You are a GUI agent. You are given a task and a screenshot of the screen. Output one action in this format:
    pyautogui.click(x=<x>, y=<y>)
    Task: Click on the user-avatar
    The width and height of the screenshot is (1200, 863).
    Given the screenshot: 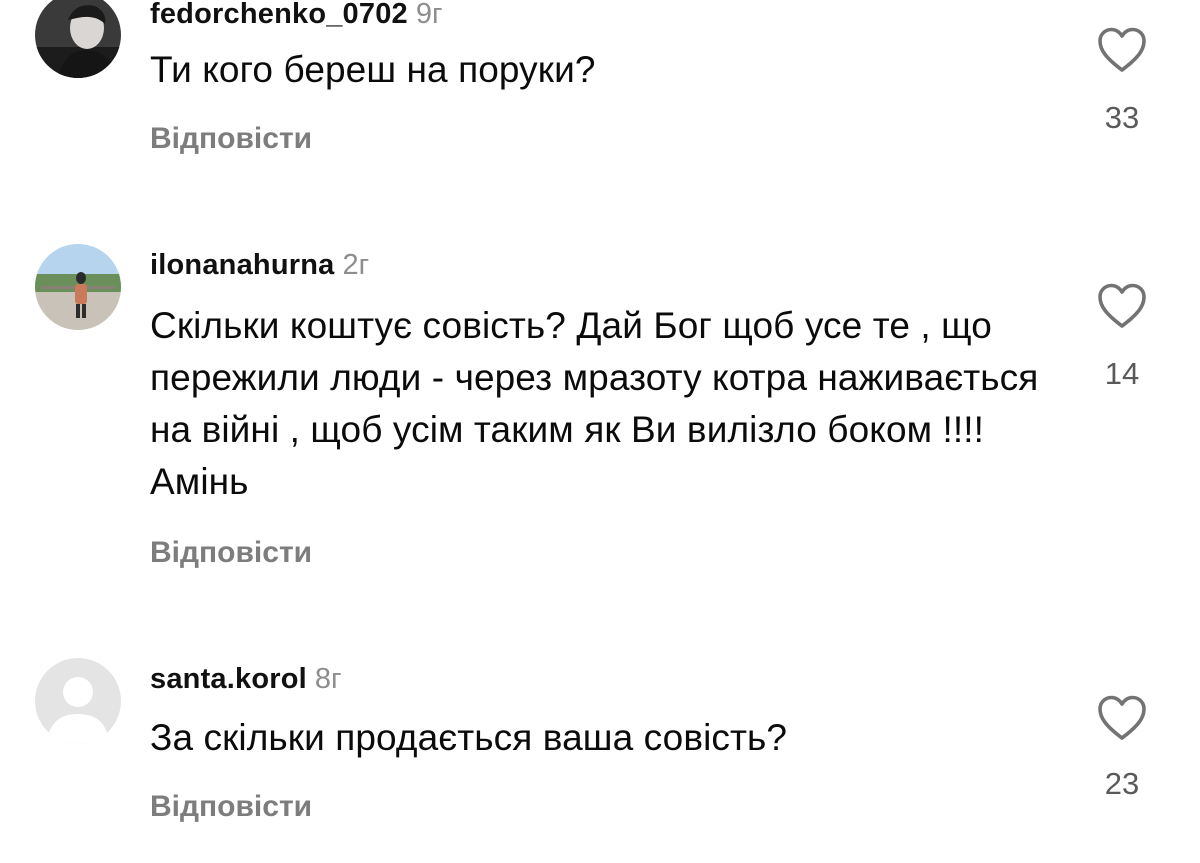 What is the action you would take?
    pyautogui.click(x=78, y=701)
    